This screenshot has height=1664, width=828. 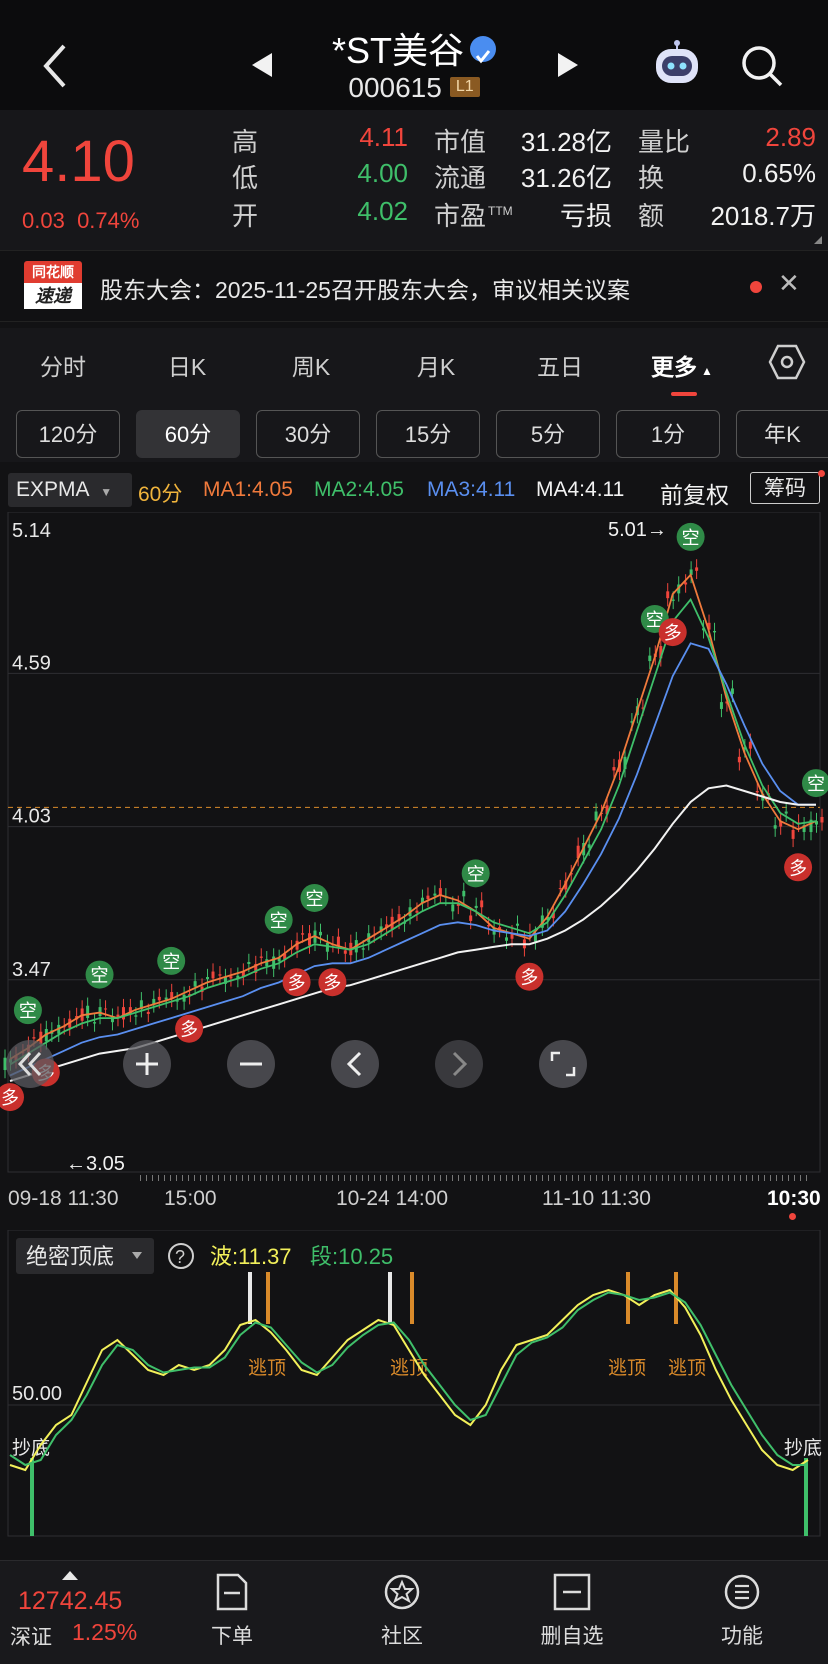 I want to click on period-5min: 5分, so click(x=548, y=434).